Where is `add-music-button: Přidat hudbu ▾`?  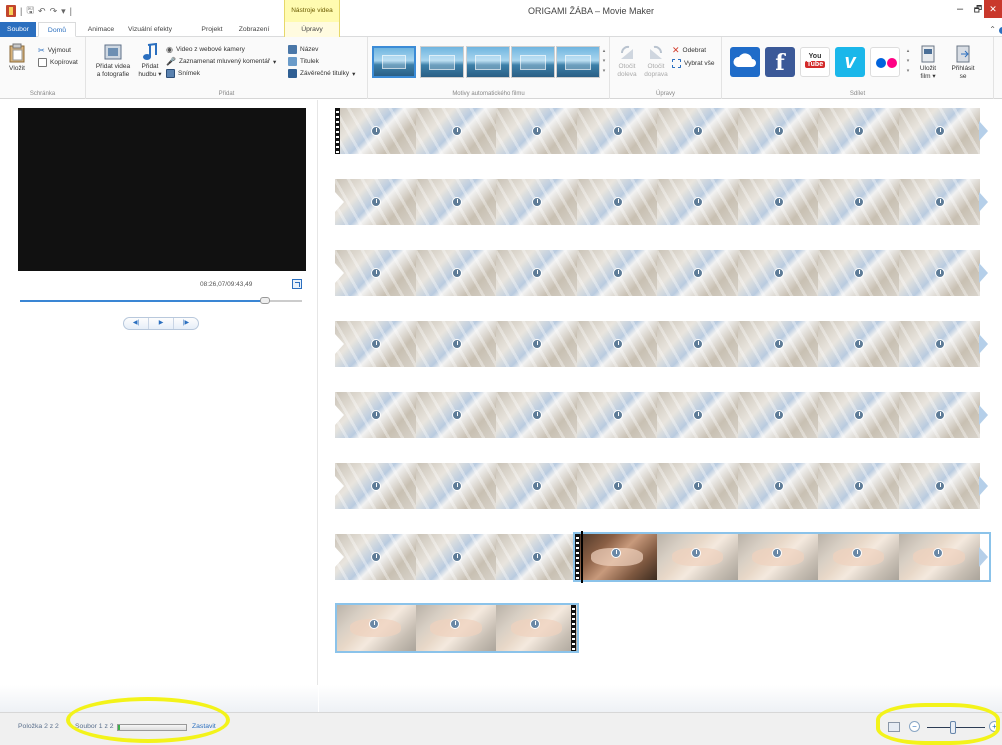
add-music-button: Přidat hudbu ▾ is located at coordinates (150, 61).